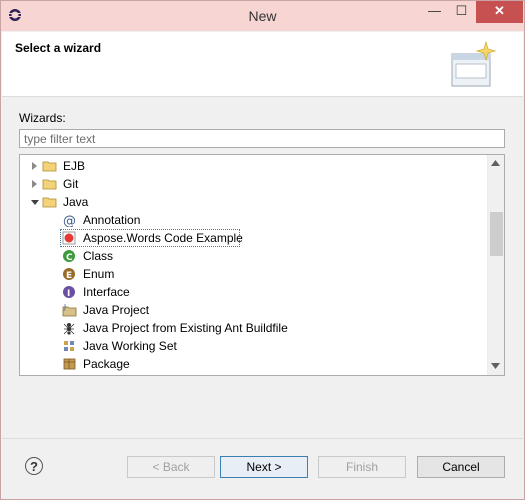 The image size is (525, 500). Describe the element at coordinates (35, 202) in the screenshot. I see `collapse-arrow-icon` at that location.